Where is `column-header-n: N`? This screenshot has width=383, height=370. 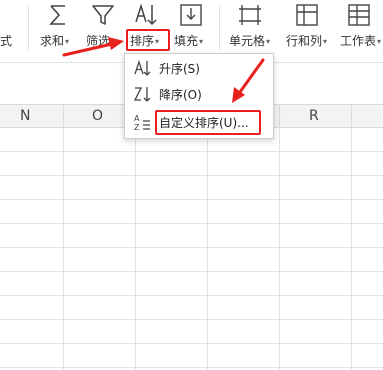 column-header-n: N is located at coordinates (25, 116).